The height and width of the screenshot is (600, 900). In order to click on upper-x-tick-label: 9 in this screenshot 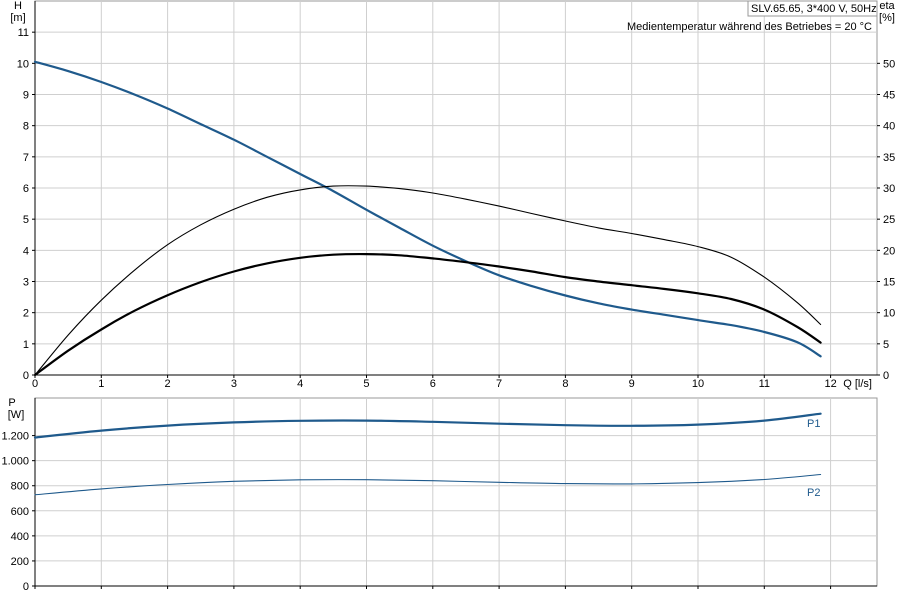, I will do `click(632, 384)`.